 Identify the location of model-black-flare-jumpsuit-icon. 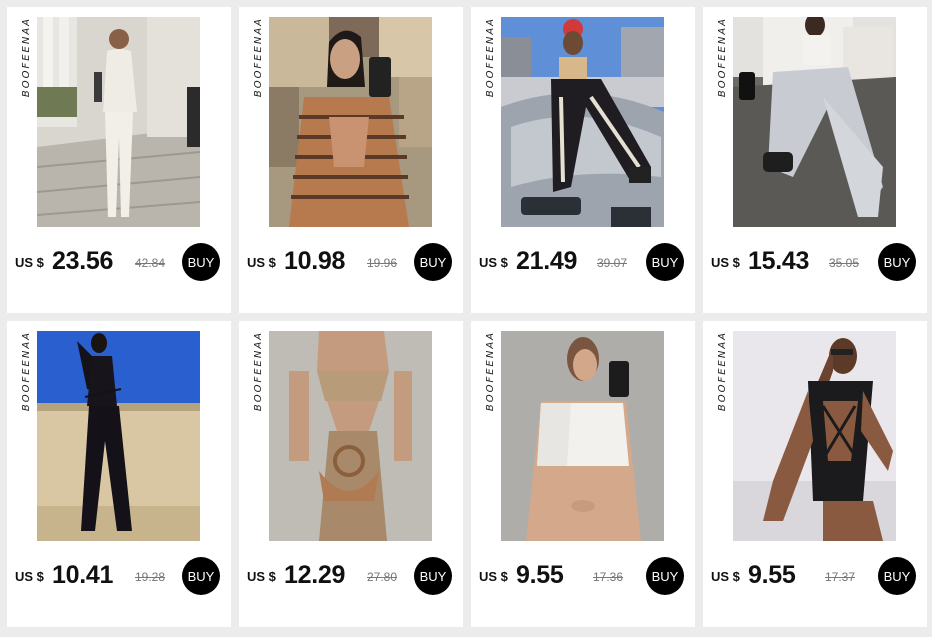
(118, 436).